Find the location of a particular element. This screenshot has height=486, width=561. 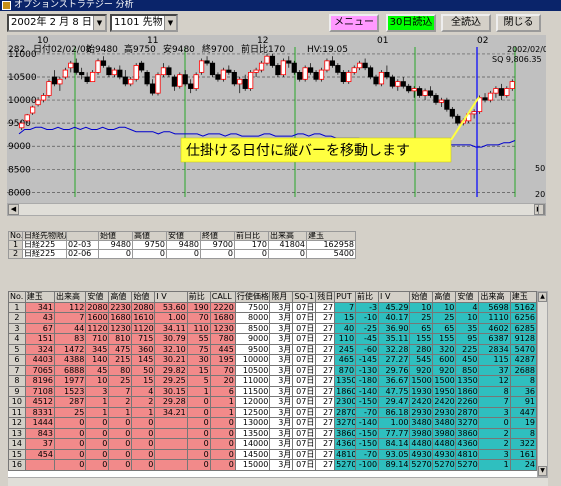

symbol-combo: 1101 先物 ▼ is located at coordinates (144, 23).